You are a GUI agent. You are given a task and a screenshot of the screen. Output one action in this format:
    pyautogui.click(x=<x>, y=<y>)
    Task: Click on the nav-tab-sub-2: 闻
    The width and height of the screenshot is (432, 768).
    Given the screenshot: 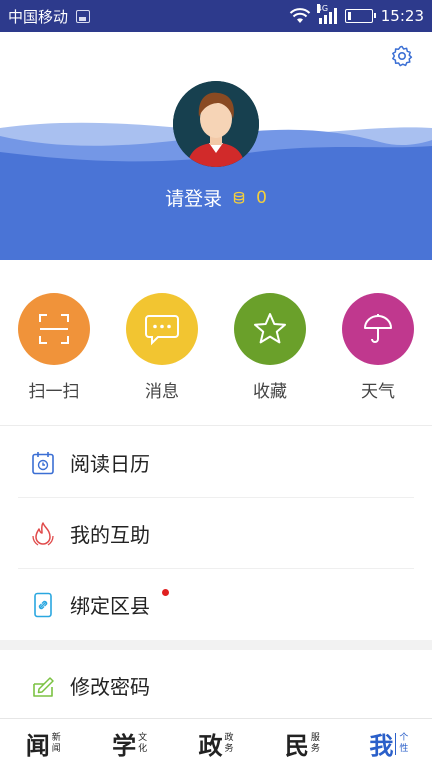 What is the action you would take?
    pyautogui.click(x=56, y=748)
    